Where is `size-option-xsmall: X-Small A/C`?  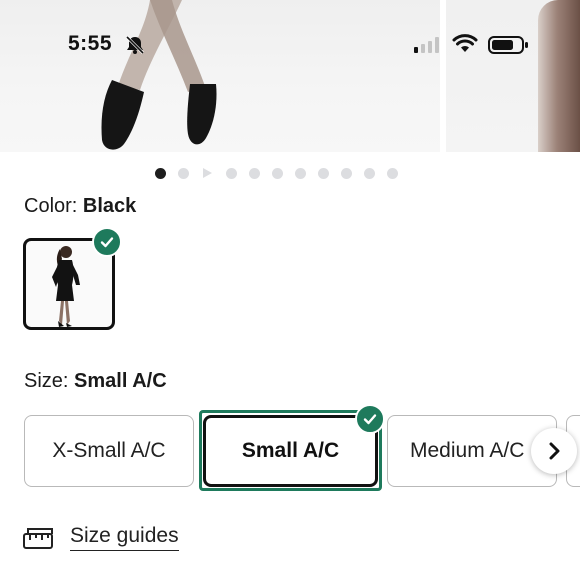
size-option-xsmall: X-Small A/C is located at coordinates (109, 451).